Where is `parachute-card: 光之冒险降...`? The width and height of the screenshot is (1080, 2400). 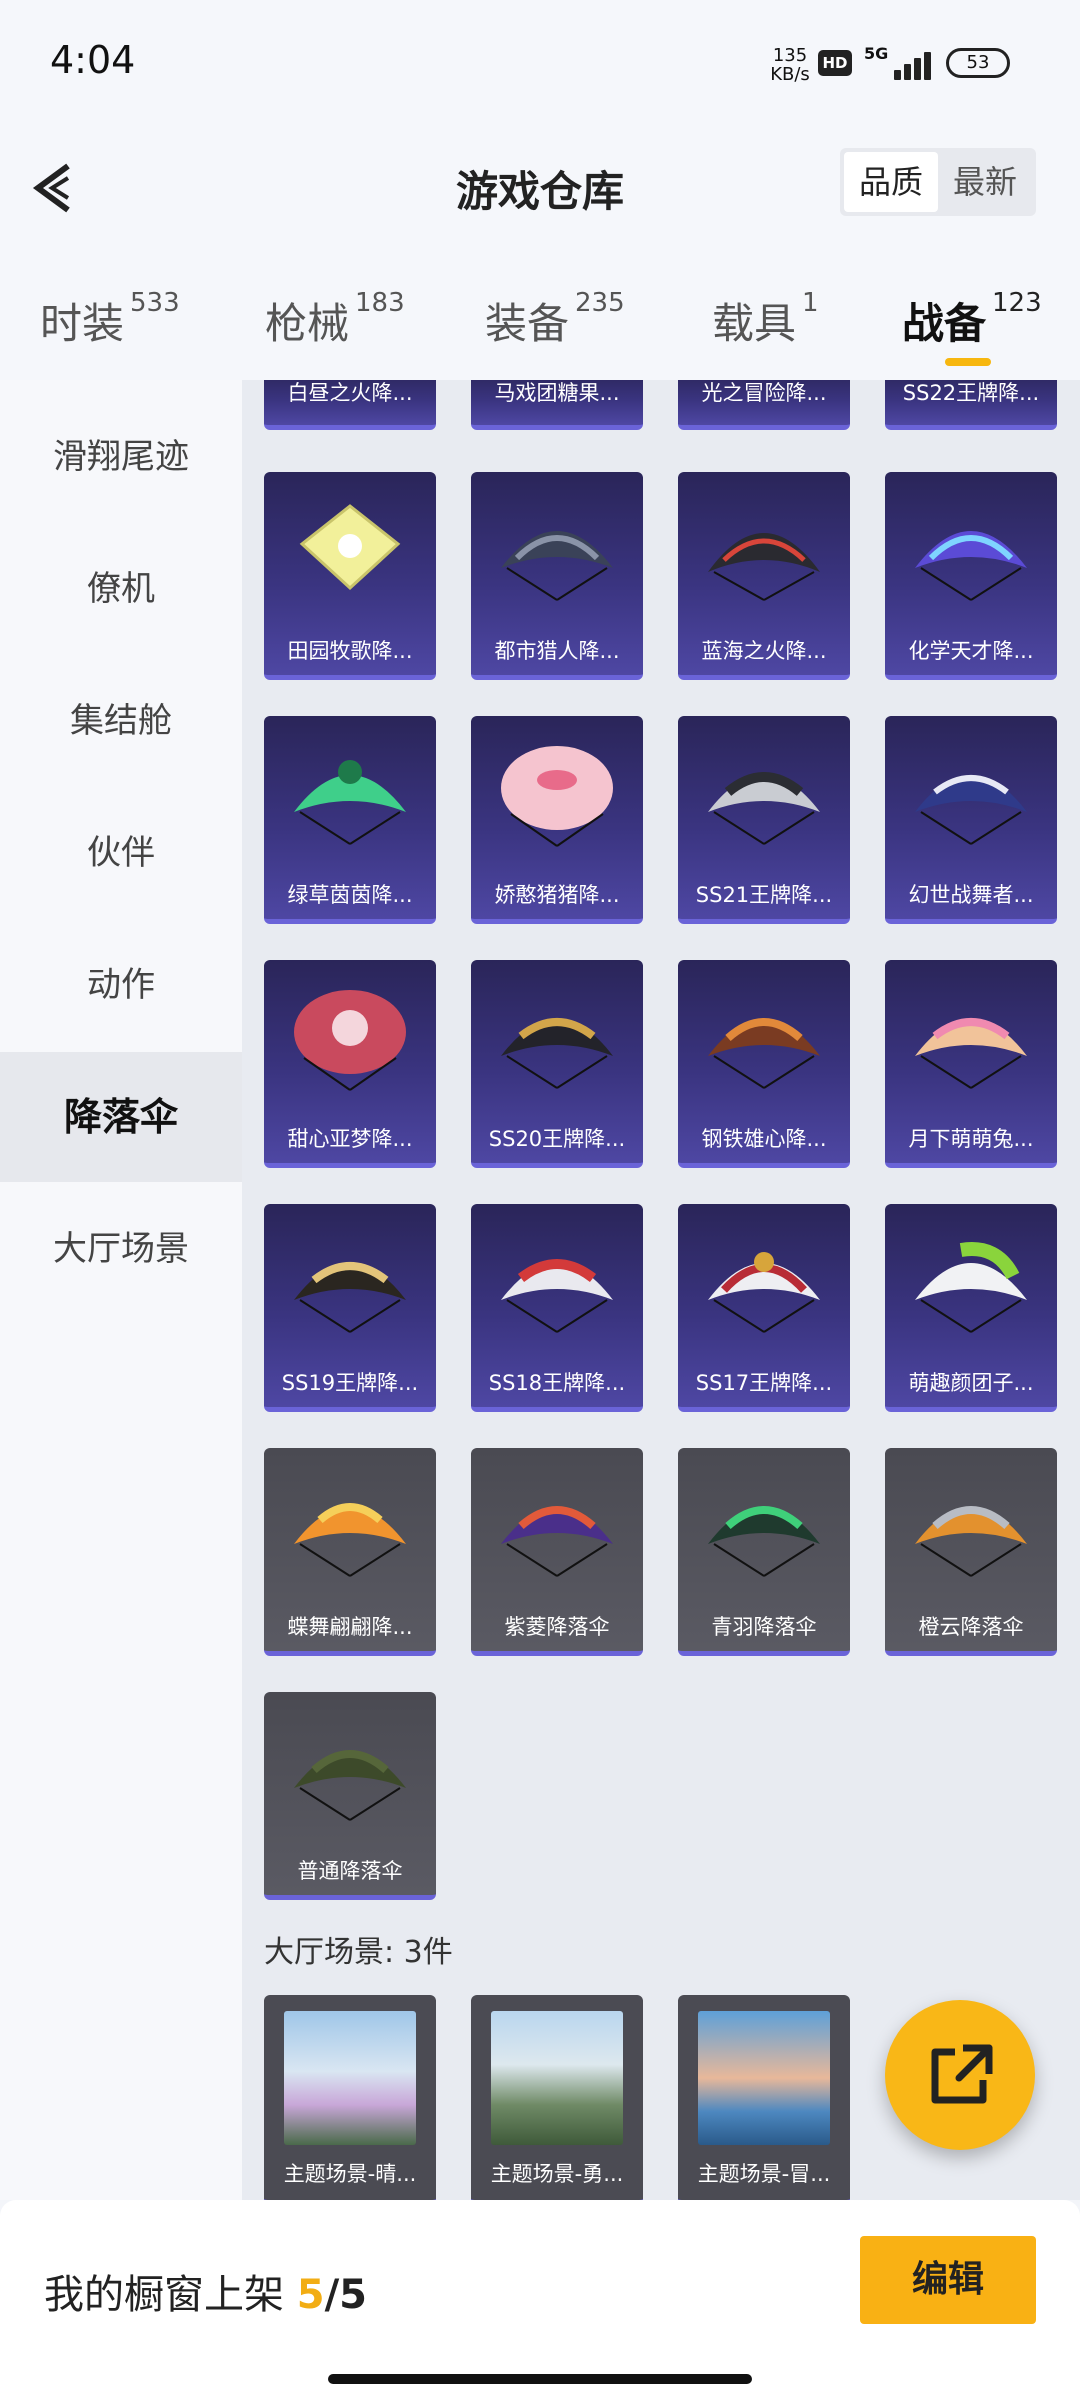
parachute-card: 光之冒险降... is located at coordinates (764, 405).